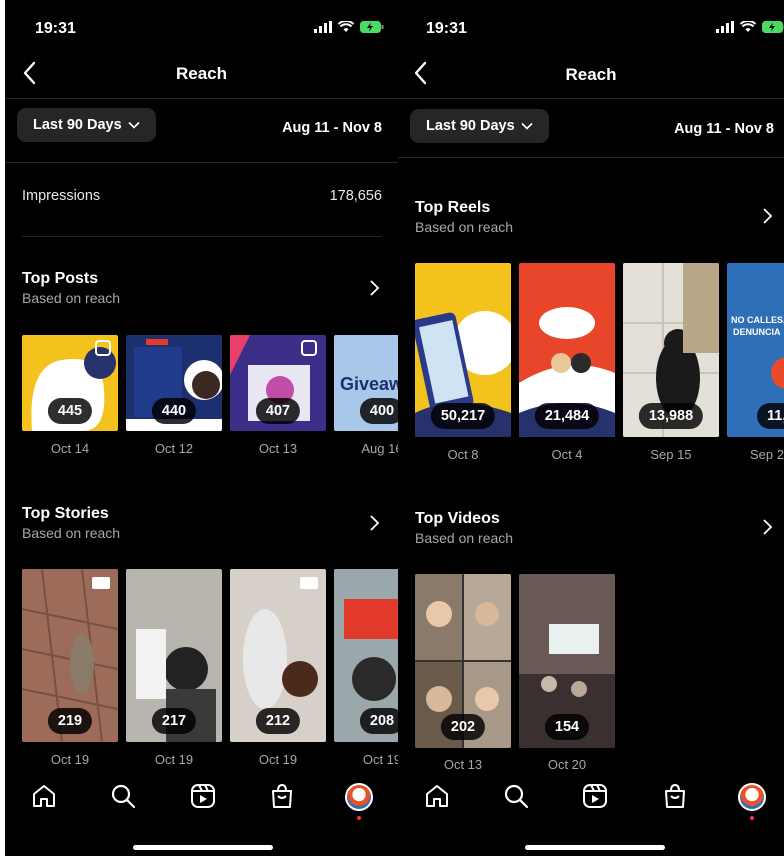 Image resolution: width=784 pixels, height=856 pixels. Describe the element at coordinates (567, 350) in the screenshot. I see `reel-thumbnail: 21,484` at that location.